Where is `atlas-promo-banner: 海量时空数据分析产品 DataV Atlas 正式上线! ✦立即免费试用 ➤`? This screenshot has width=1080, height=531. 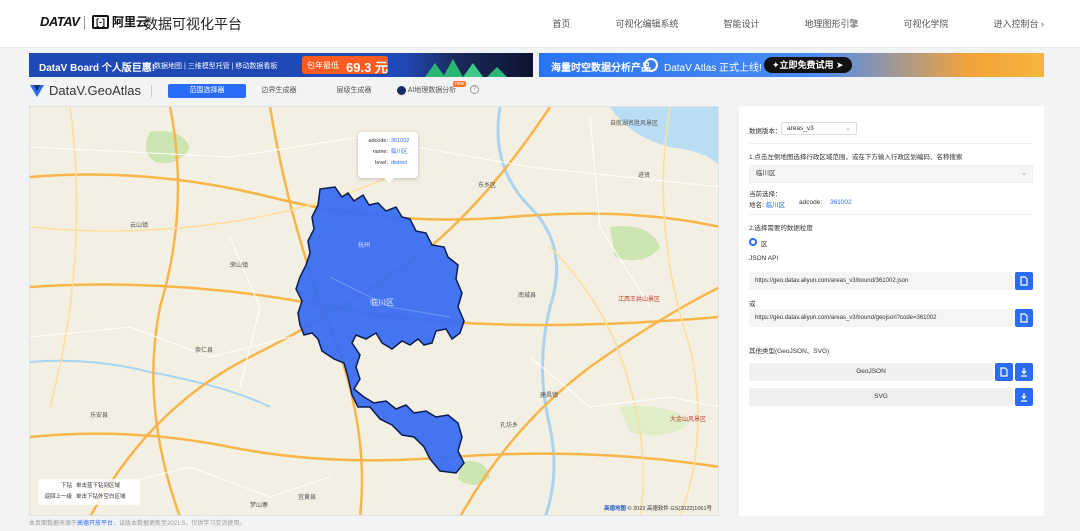 atlas-promo-banner: 海量时空数据分析产品 DataV Atlas 正式上线! ✦立即免费试用 ➤ is located at coordinates (791, 65).